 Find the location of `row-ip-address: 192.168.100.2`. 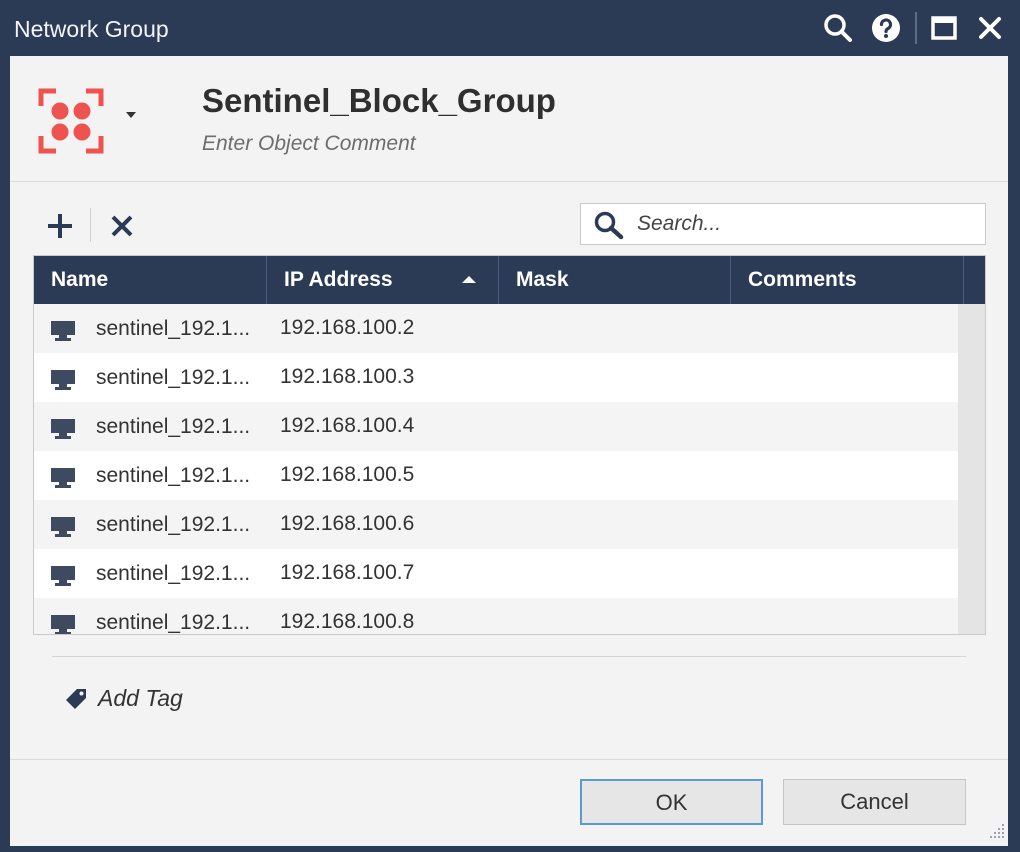

row-ip-address: 192.168.100.2 is located at coordinates (347, 327).